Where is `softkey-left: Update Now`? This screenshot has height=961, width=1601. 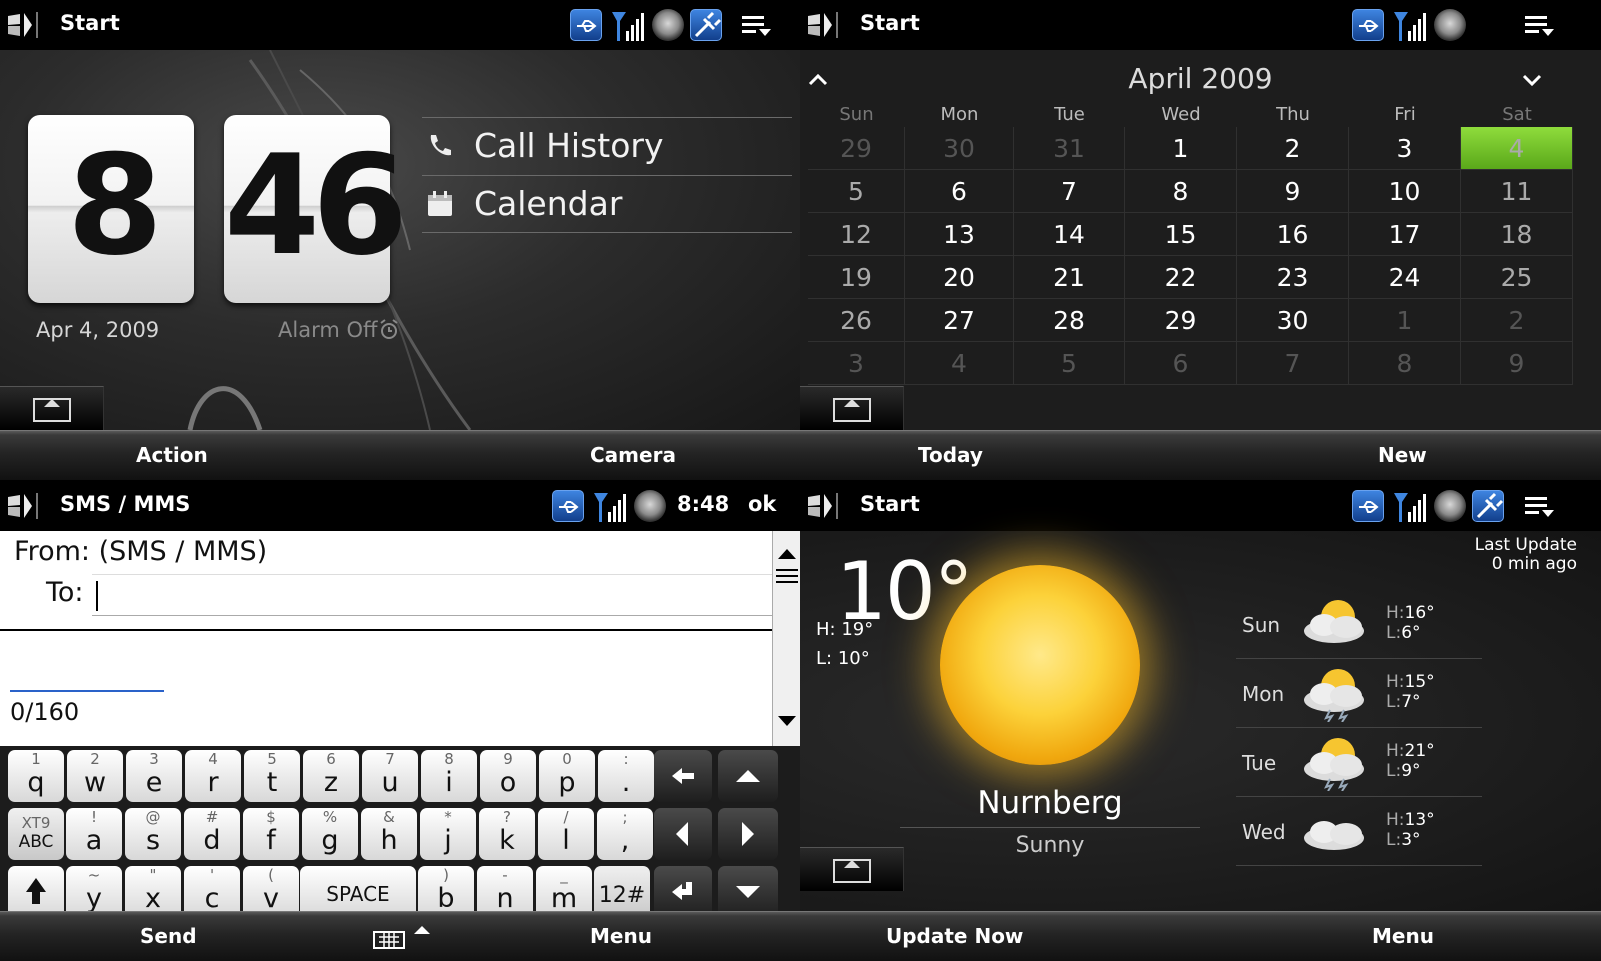 softkey-left: Update Now is located at coordinates (954, 936).